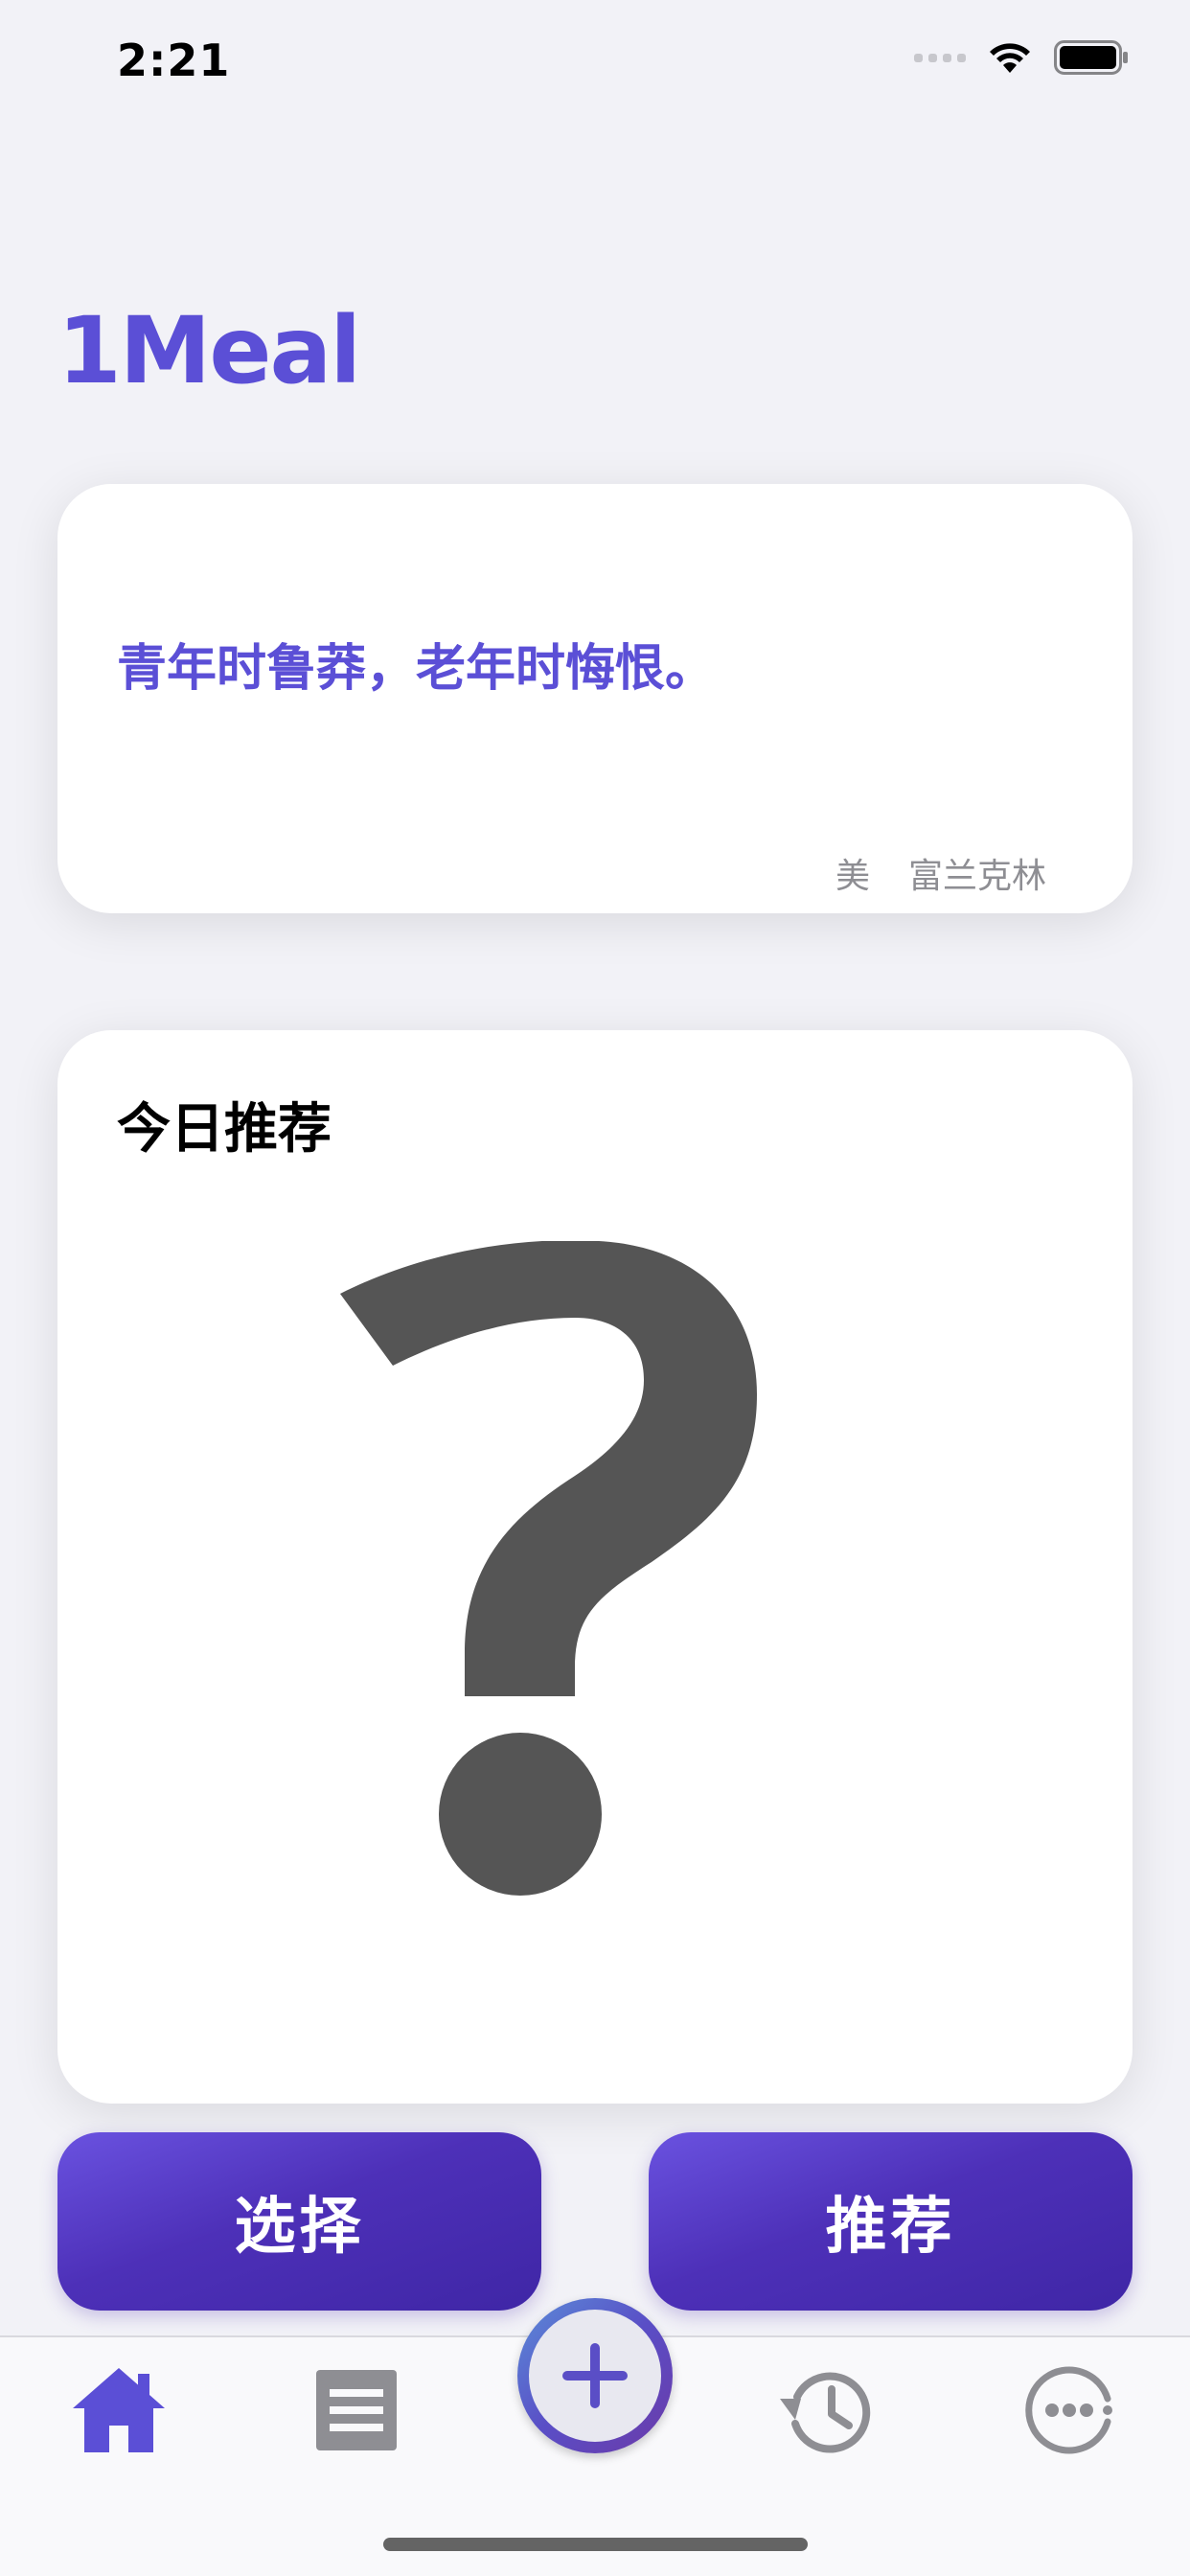 The width and height of the screenshot is (1190, 2576). What do you see at coordinates (891, 2221) in the screenshot?
I see `recommend-button: 推荐` at bounding box center [891, 2221].